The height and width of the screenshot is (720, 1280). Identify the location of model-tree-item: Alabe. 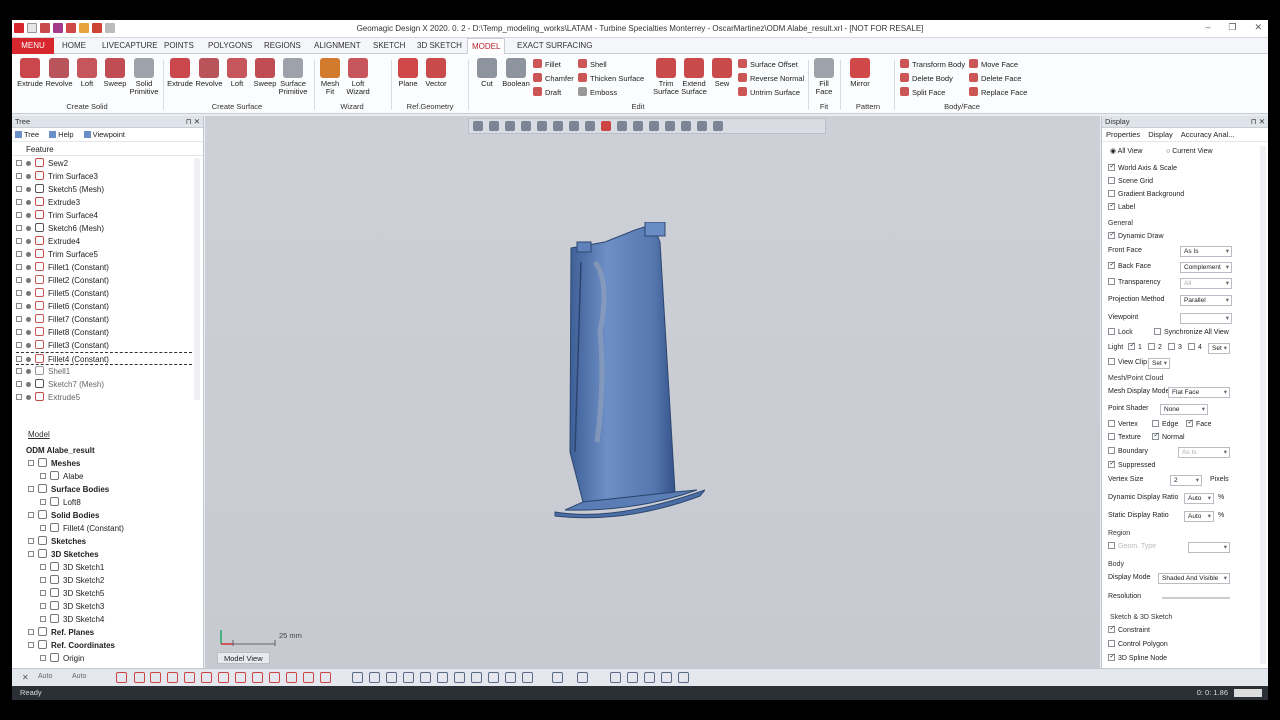
(61, 476).